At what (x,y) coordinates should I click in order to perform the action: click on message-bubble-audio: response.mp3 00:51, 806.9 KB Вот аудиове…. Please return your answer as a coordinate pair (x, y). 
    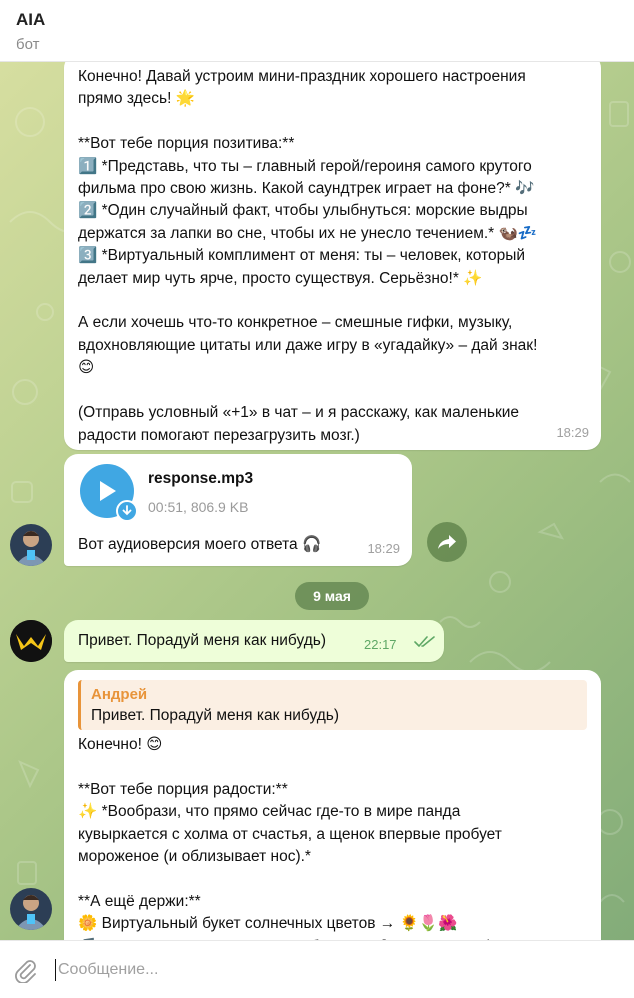
    Looking at the image, I should click on (238, 510).